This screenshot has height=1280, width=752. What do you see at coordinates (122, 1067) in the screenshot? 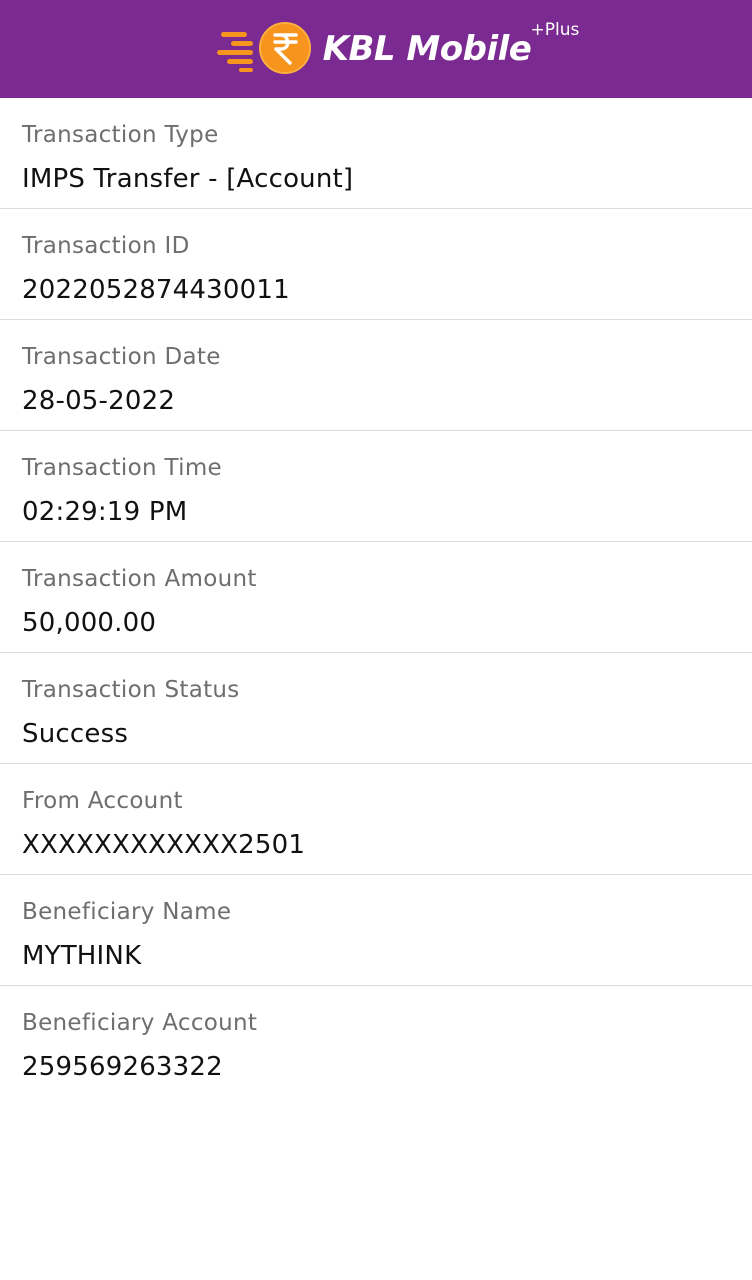
I see `detail-value: 259569263322` at bounding box center [122, 1067].